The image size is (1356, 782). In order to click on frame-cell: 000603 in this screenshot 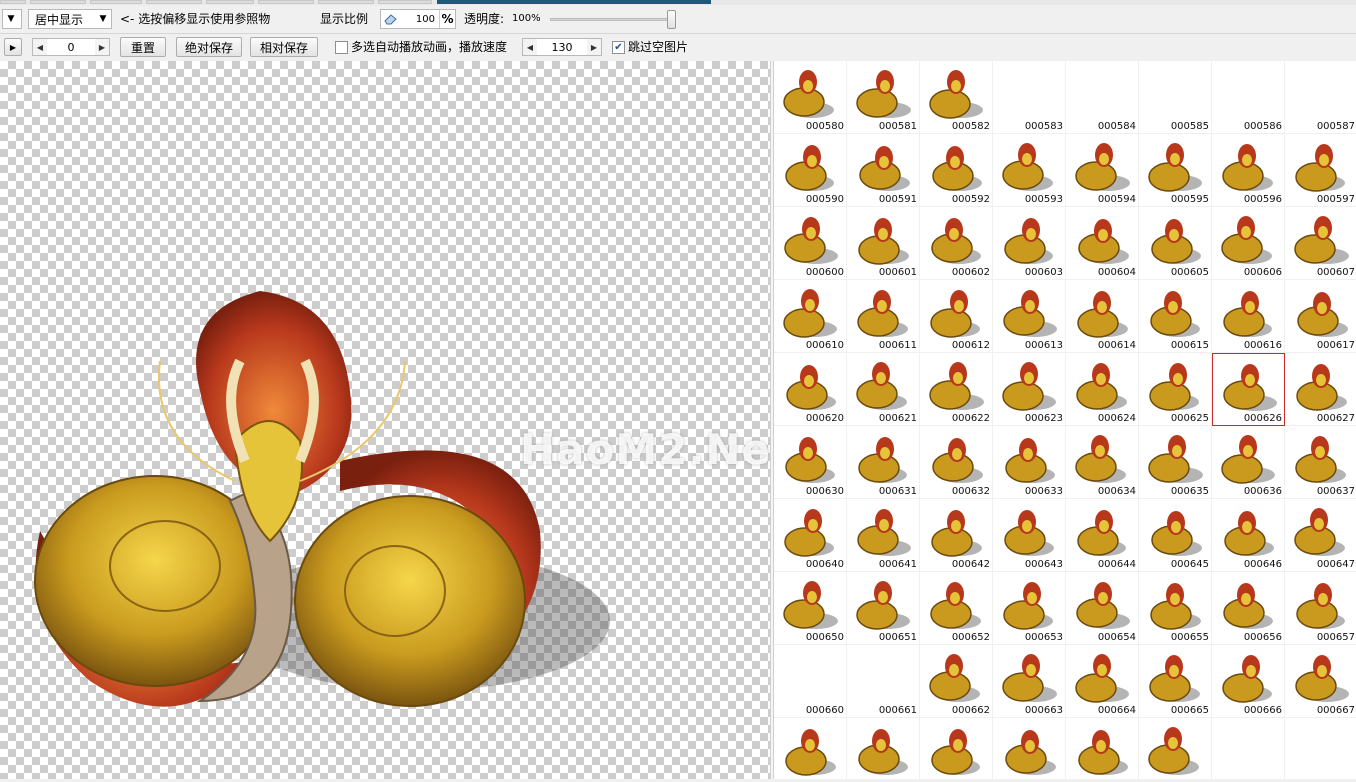, I will do `click(1029, 243)`.